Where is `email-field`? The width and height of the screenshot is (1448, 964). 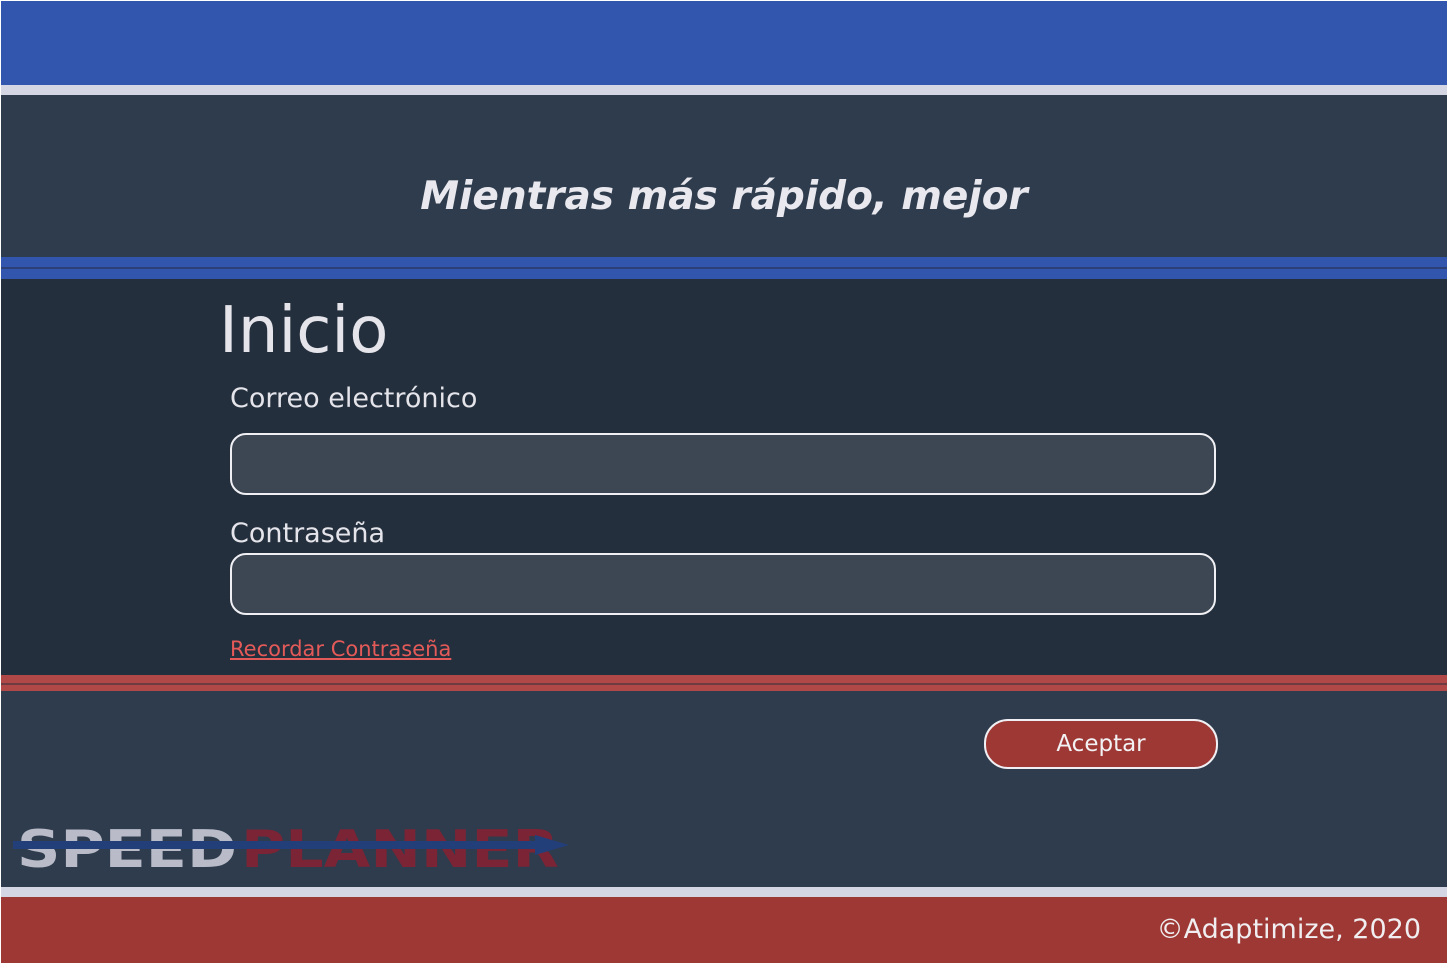 email-field is located at coordinates (723, 464).